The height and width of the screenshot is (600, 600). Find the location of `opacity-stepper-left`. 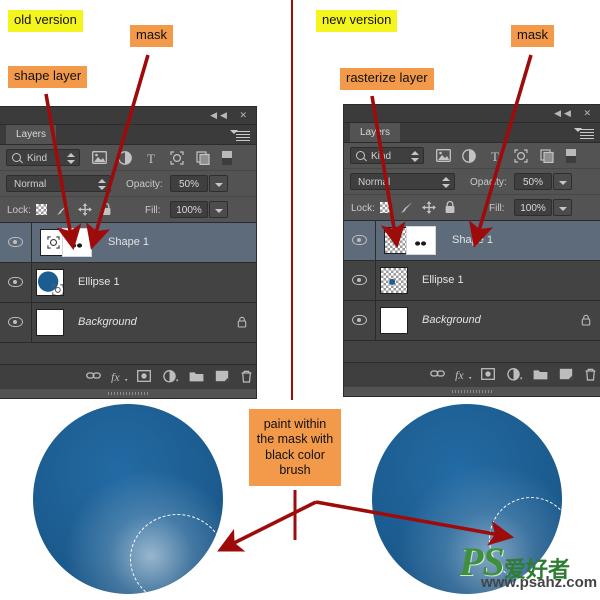

opacity-stepper-left is located at coordinates (218, 183).